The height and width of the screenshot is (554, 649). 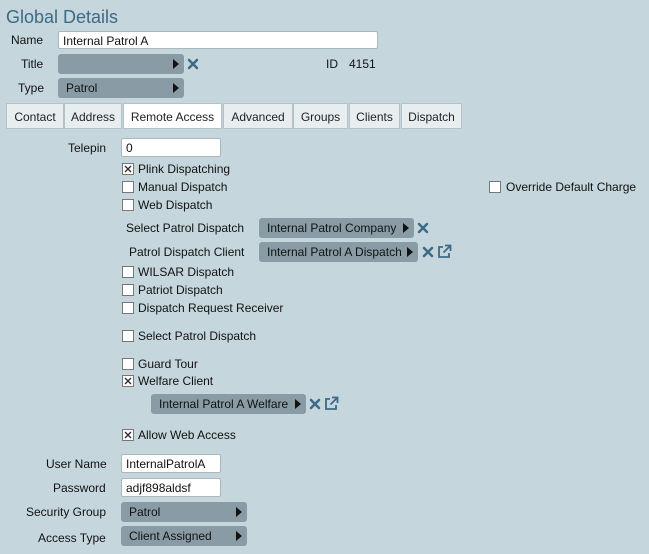 What do you see at coordinates (197, 336) in the screenshot?
I see `select-patrol-dispatch-checkbox-label: Select Patrol Dispatch` at bounding box center [197, 336].